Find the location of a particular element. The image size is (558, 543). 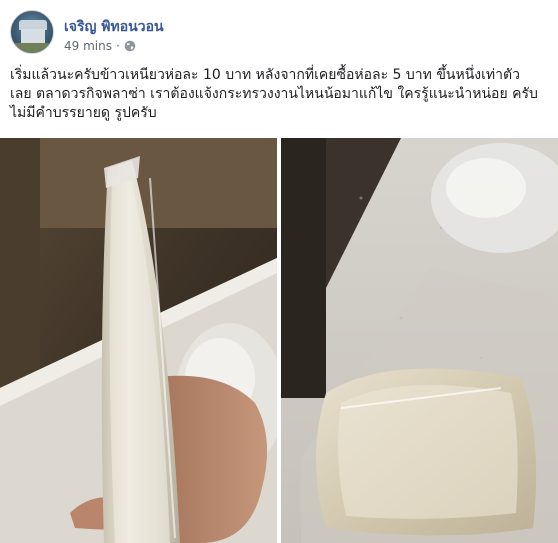

avatar is located at coordinates (32, 32).